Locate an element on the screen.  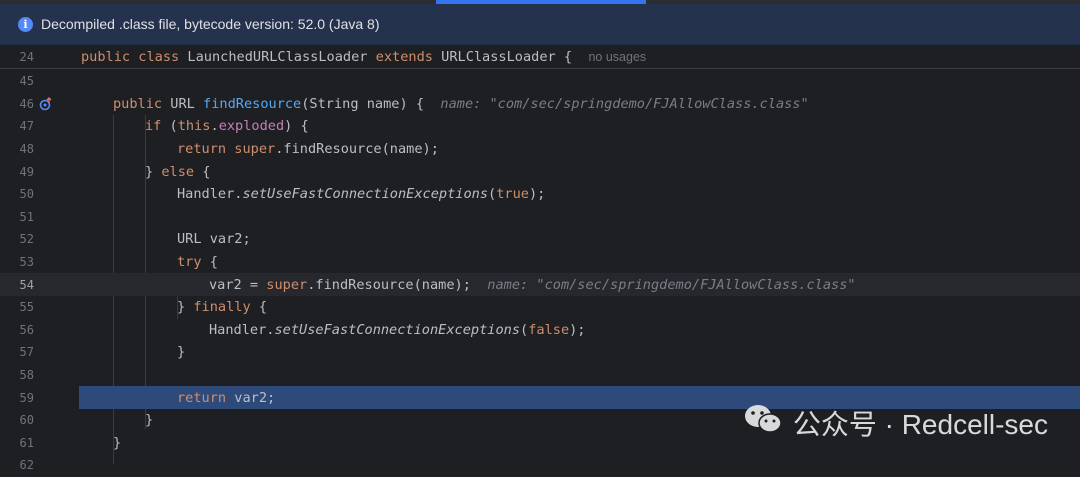
code-line: 53 try { is located at coordinates (540, 262).